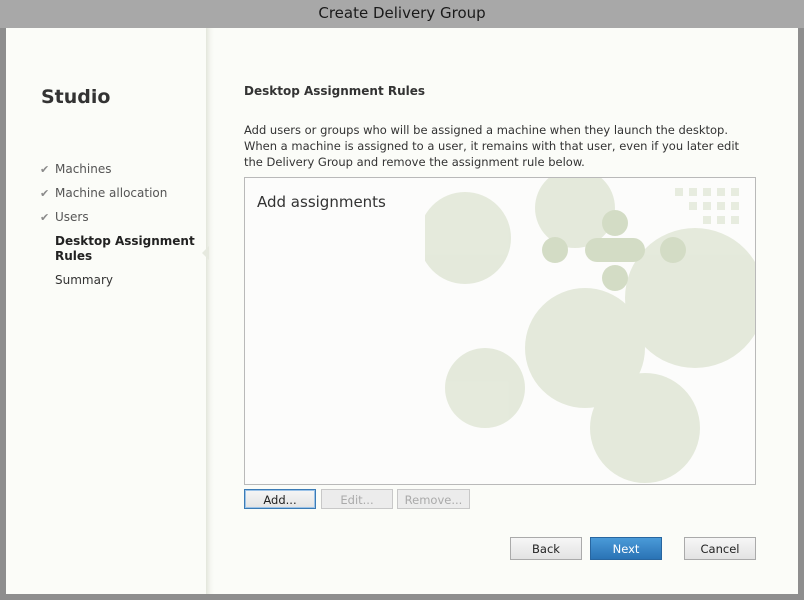 The image size is (804, 600). What do you see at coordinates (72, 217) in the screenshot?
I see `step-label: Users` at bounding box center [72, 217].